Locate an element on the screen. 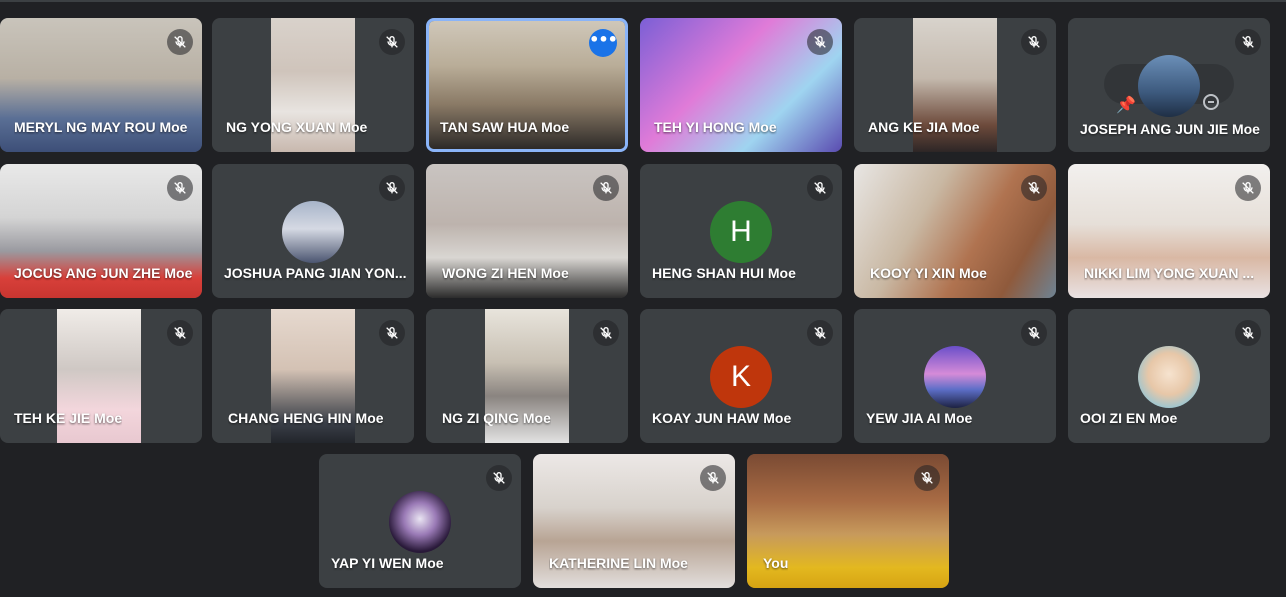  participant-tile: MERYL NG MAY ROU Moe is located at coordinates (101, 85).